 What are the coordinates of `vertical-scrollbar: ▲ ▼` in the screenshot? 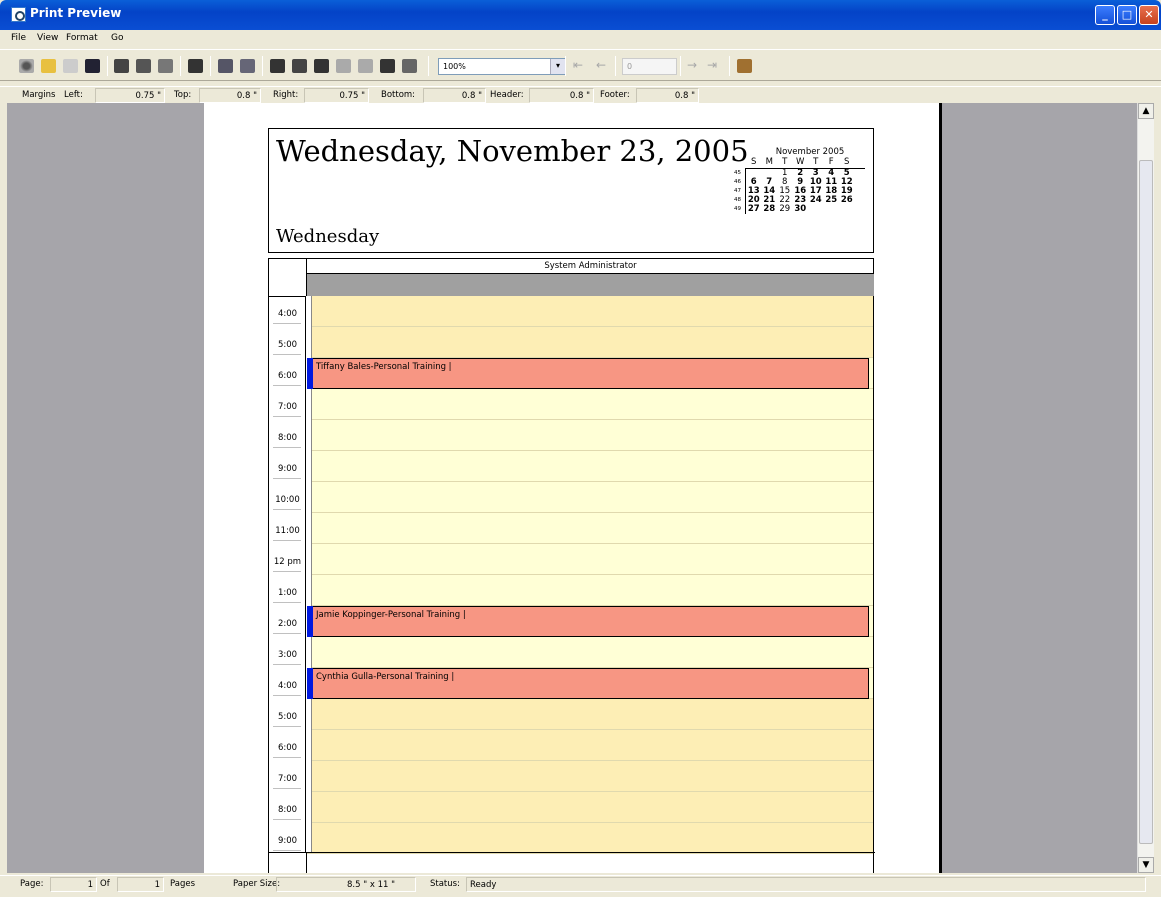 It's located at (1145, 488).